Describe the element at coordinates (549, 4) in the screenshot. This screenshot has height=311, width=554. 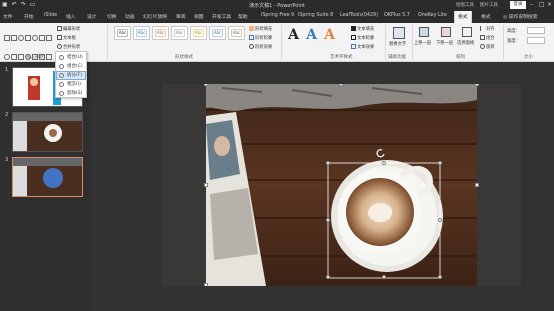
I see `close-icon: ×` at that location.